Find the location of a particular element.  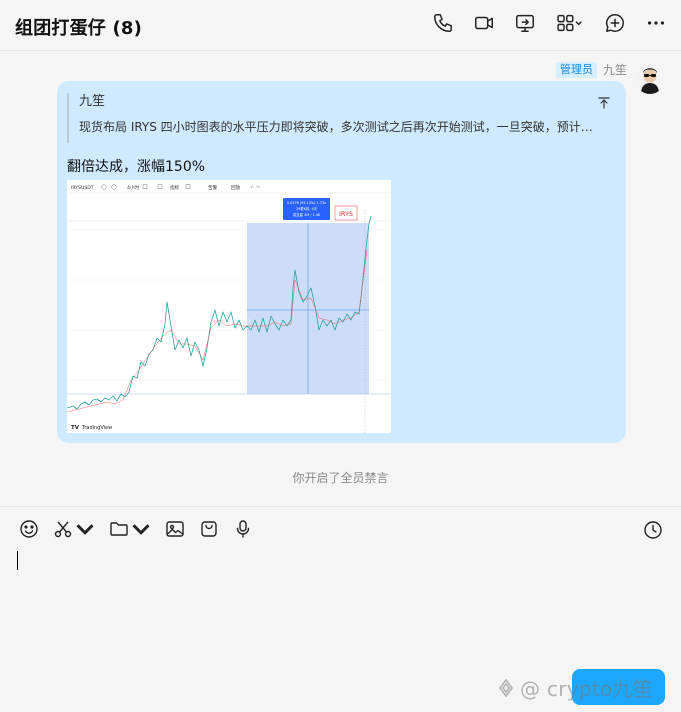

chart-toolbar-replay: 回放 is located at coordinates (236, 187).